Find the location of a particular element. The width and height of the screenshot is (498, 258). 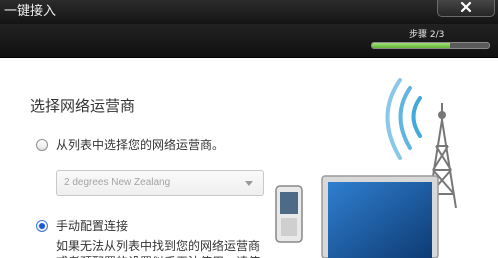

carrier-dropdown: 2 degrees New Zealang is located at coordinates (160, 183).